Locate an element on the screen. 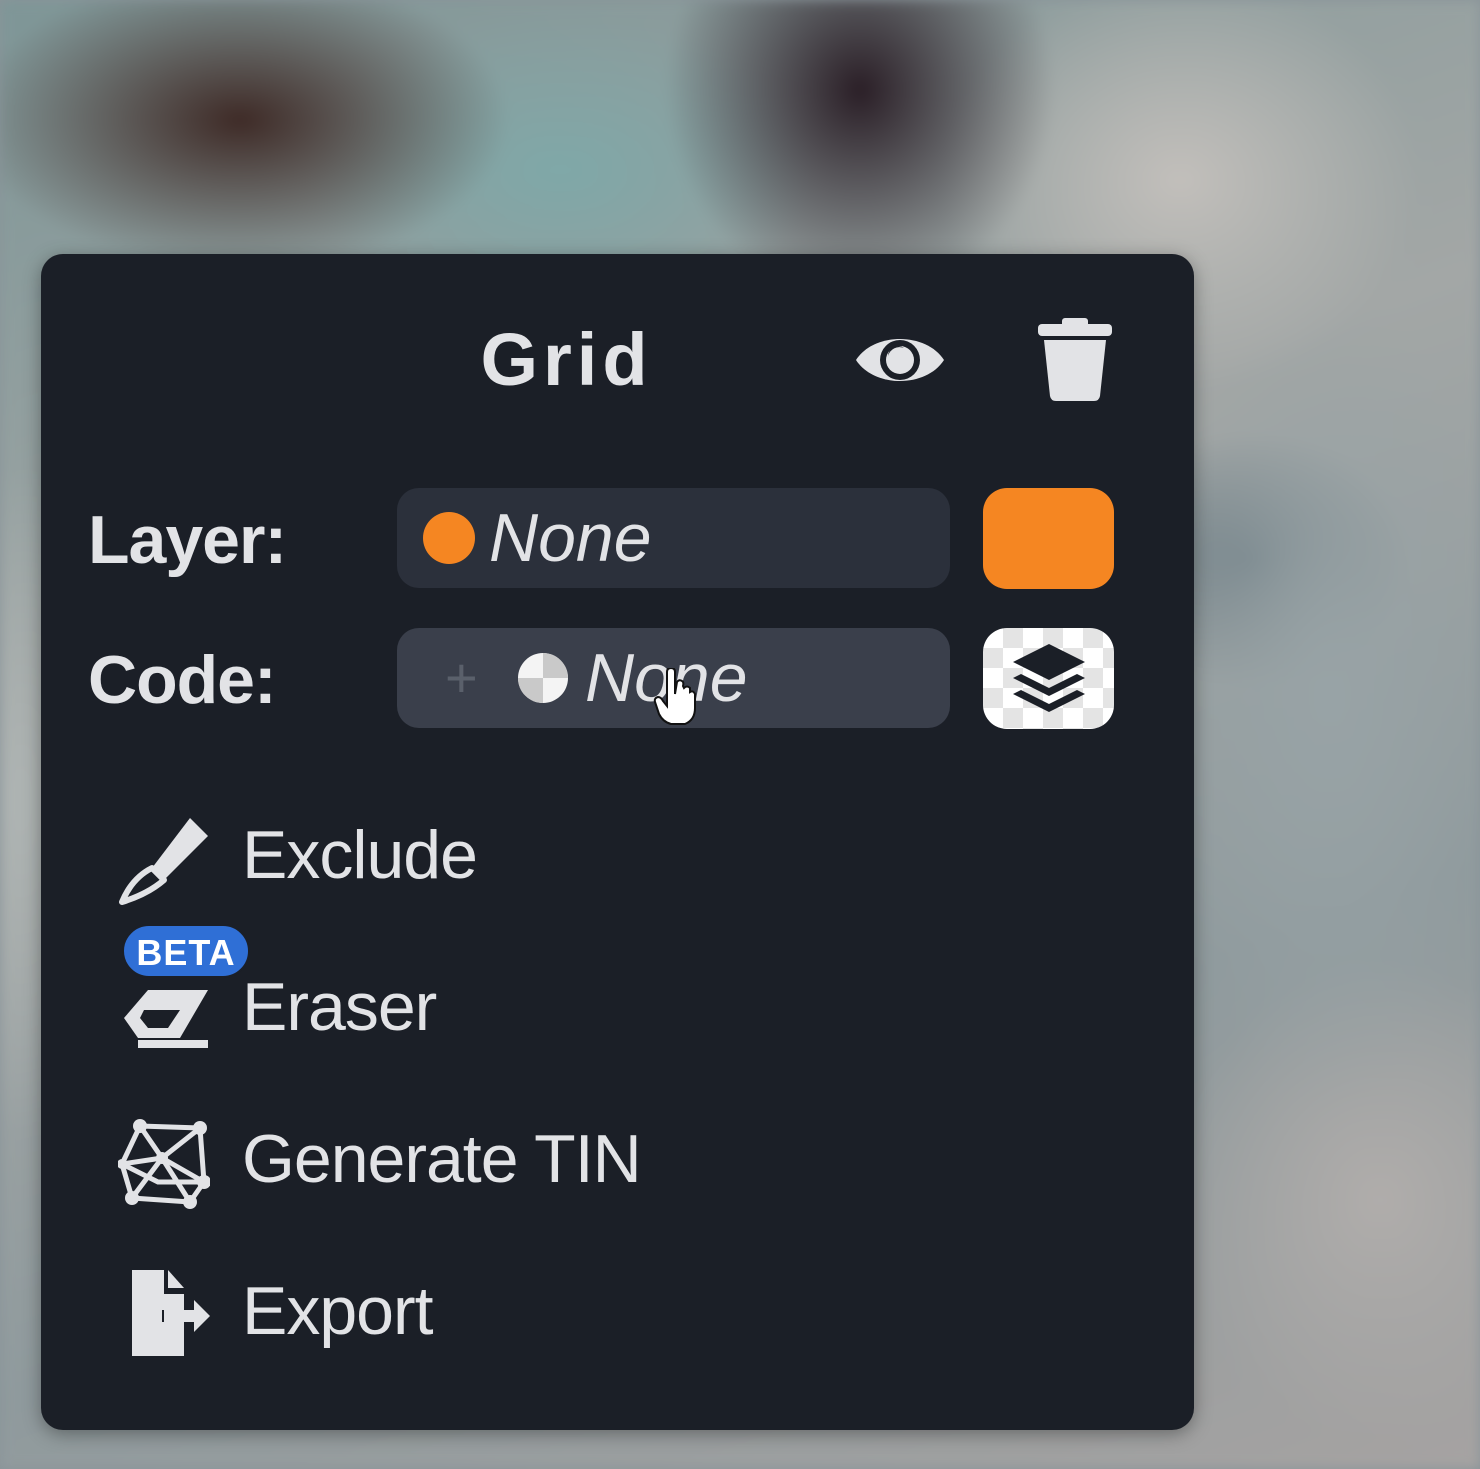 The image size is (1480, 1469). menu-item-exclude: Exclude is located at coordinates (412, 855).